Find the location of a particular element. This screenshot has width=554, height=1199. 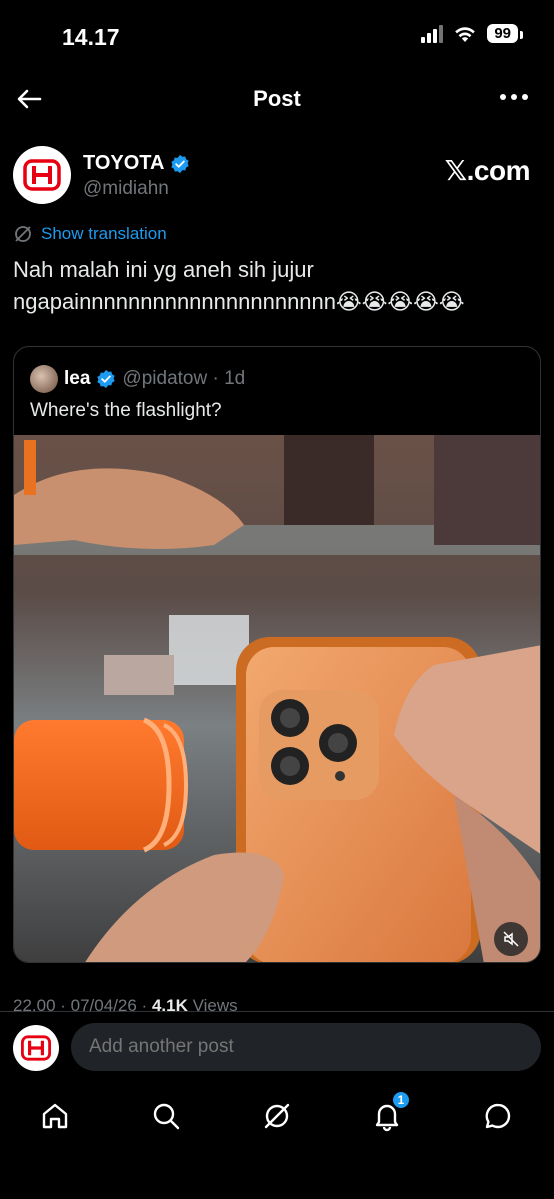

mute-button is located at coordinates (511, 939).